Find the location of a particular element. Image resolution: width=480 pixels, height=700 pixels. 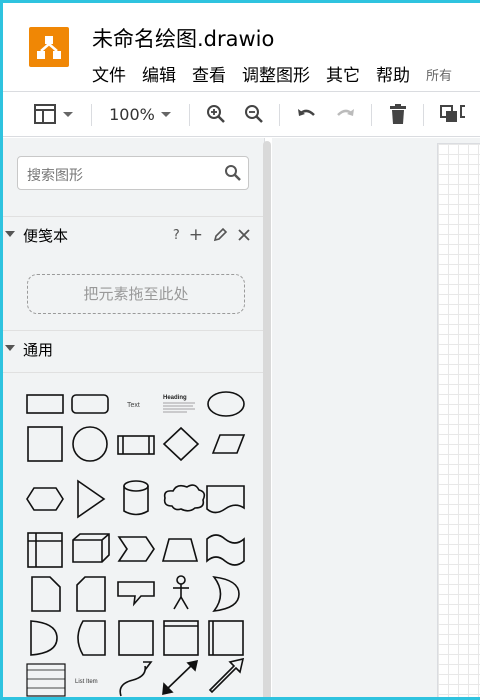

zoom-in-icon is located at coordinates (216, 114).